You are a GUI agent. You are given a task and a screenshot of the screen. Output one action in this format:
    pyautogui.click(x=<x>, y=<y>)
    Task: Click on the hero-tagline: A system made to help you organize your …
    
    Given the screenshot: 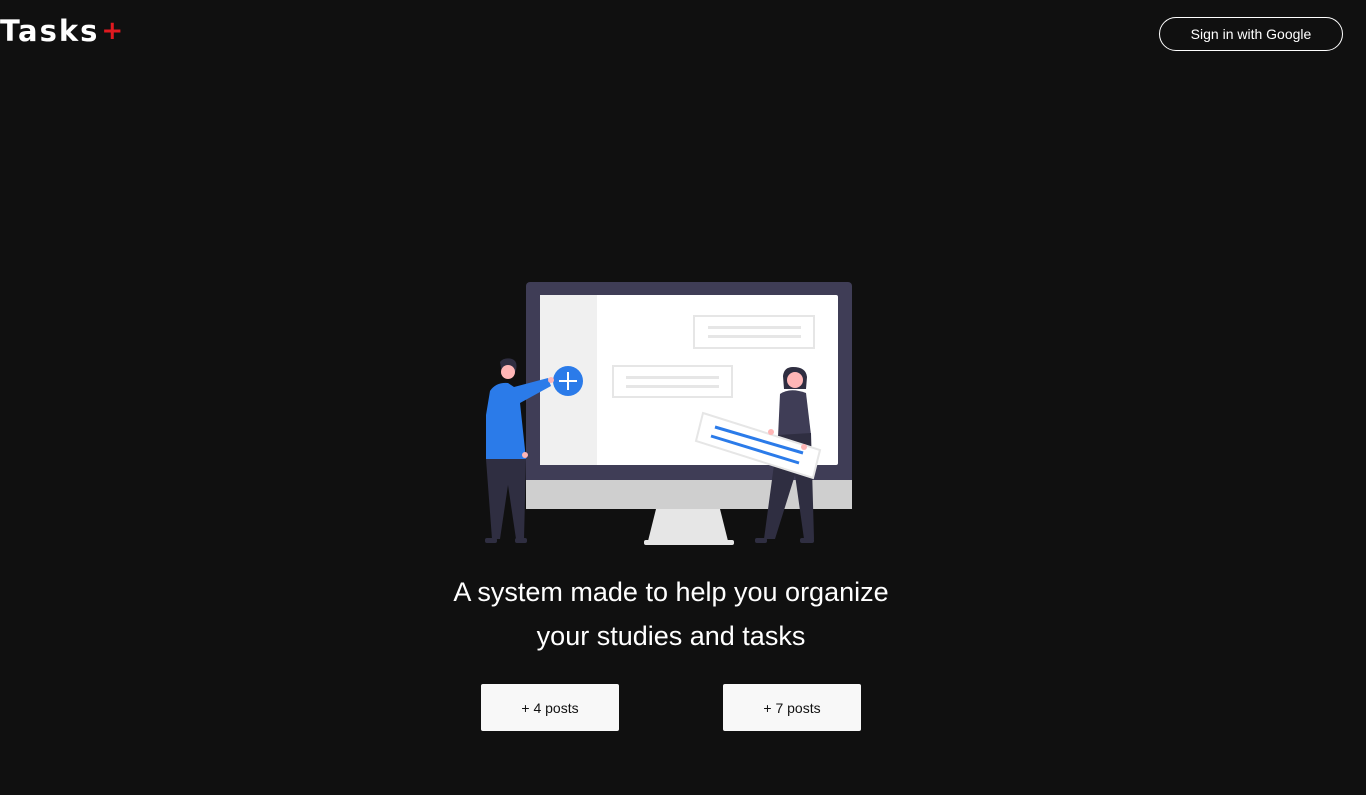 What is the action you would take?
    pyautogui.click(x=671, y=614)
    